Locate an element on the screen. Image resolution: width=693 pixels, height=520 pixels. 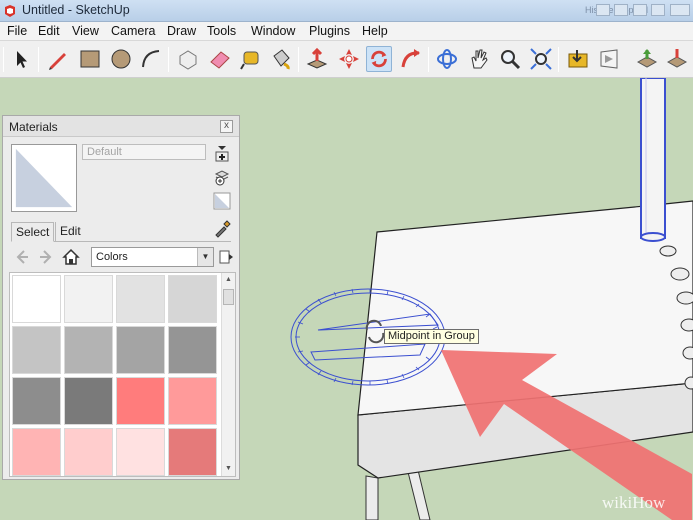
secondary-material-icon is located at coordinates (222, 201).